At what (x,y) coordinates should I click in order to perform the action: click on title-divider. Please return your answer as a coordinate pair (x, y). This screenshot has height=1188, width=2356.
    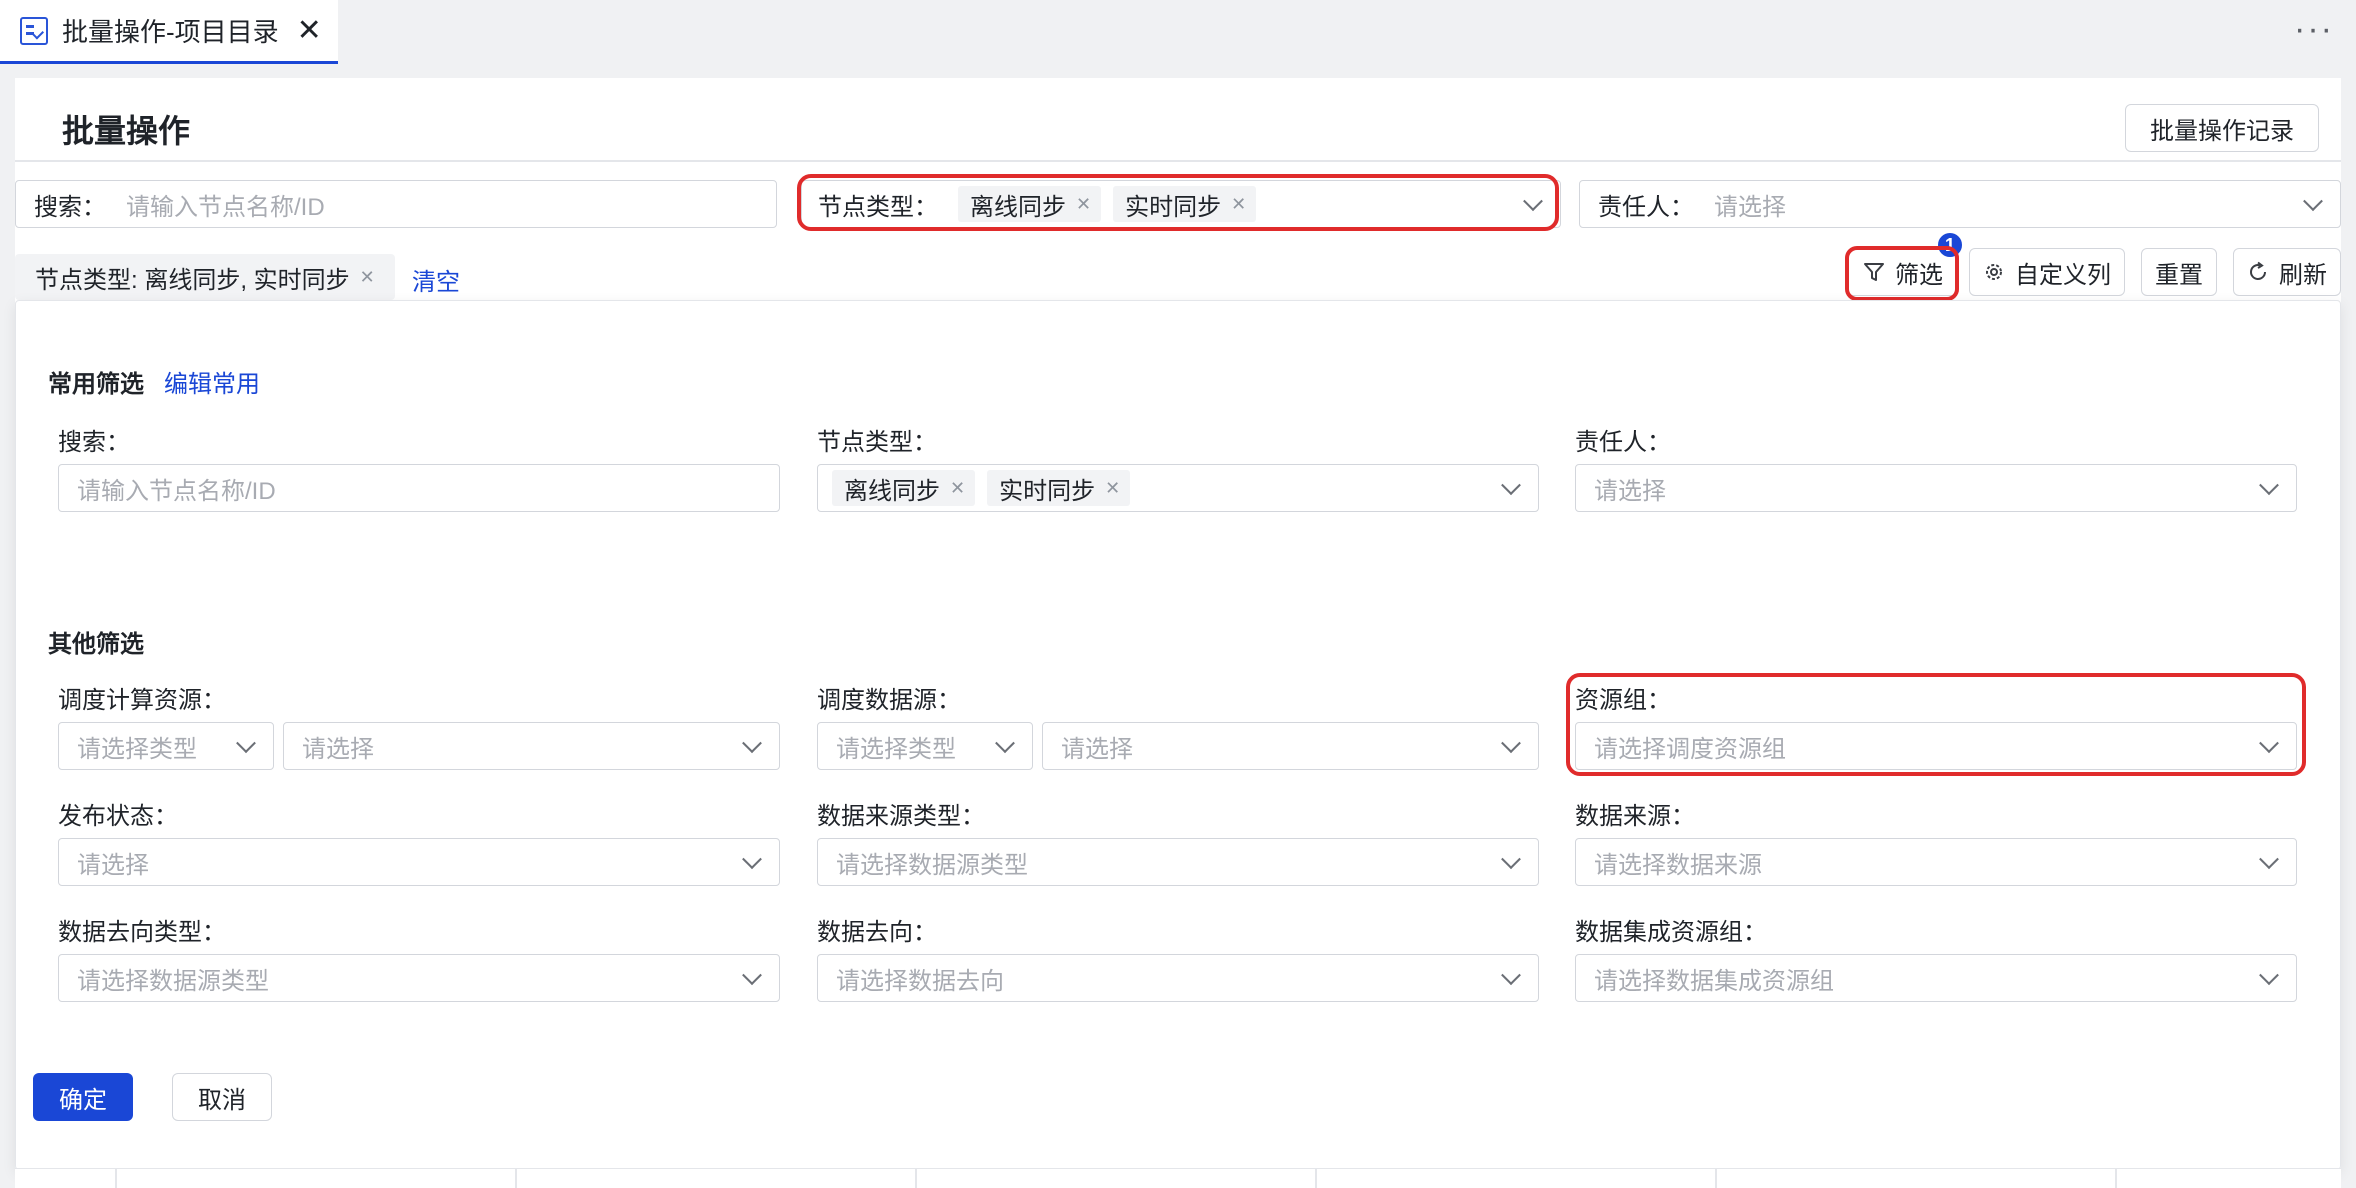
    Looking at the image, I should click on (1178, 161).